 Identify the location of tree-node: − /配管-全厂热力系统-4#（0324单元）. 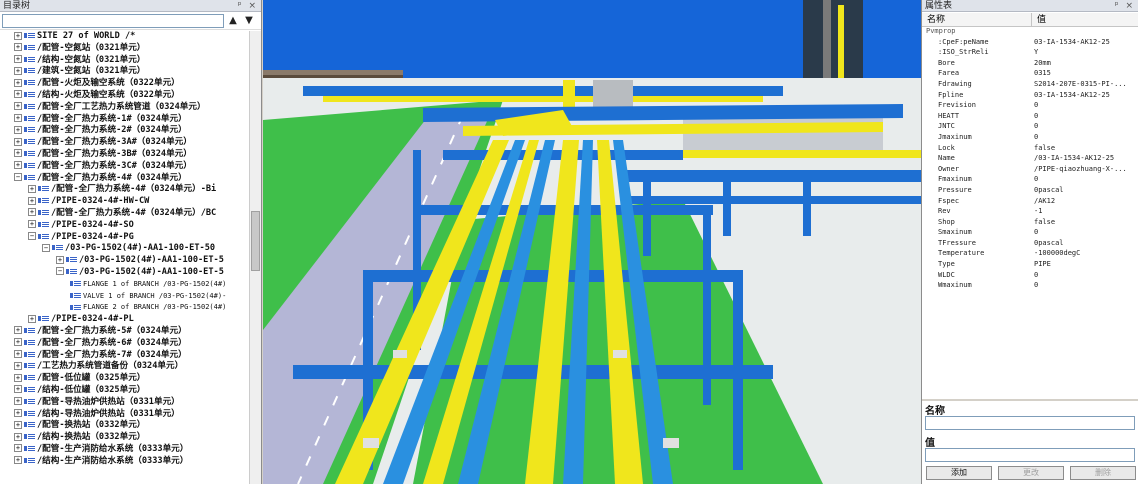
(125, 179).